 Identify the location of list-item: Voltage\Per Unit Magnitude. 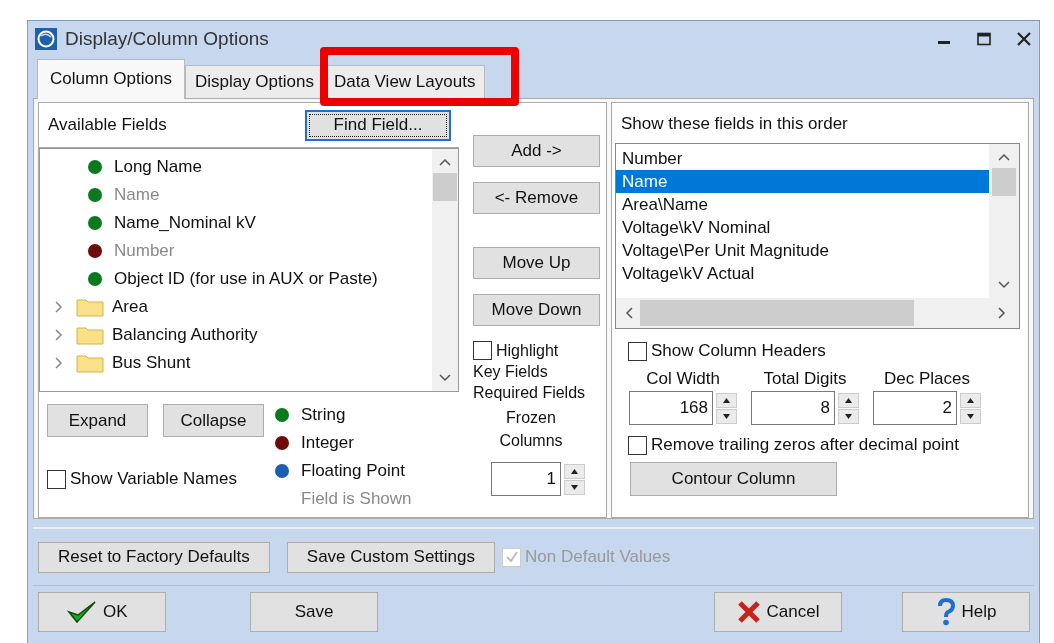
(802, 250).